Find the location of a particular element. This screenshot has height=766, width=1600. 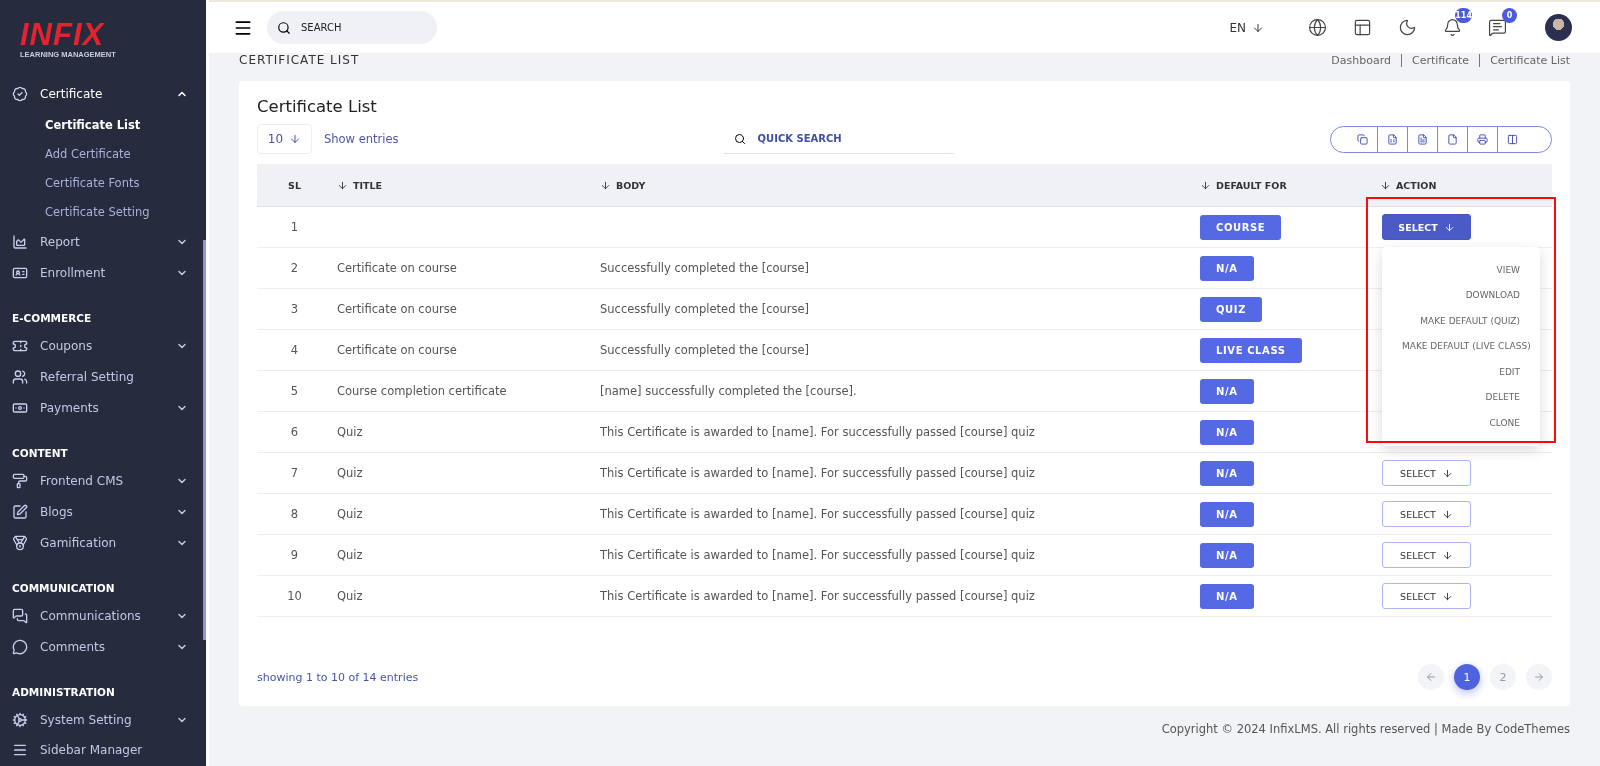

chat-icon is located at coordinates (20, 615).